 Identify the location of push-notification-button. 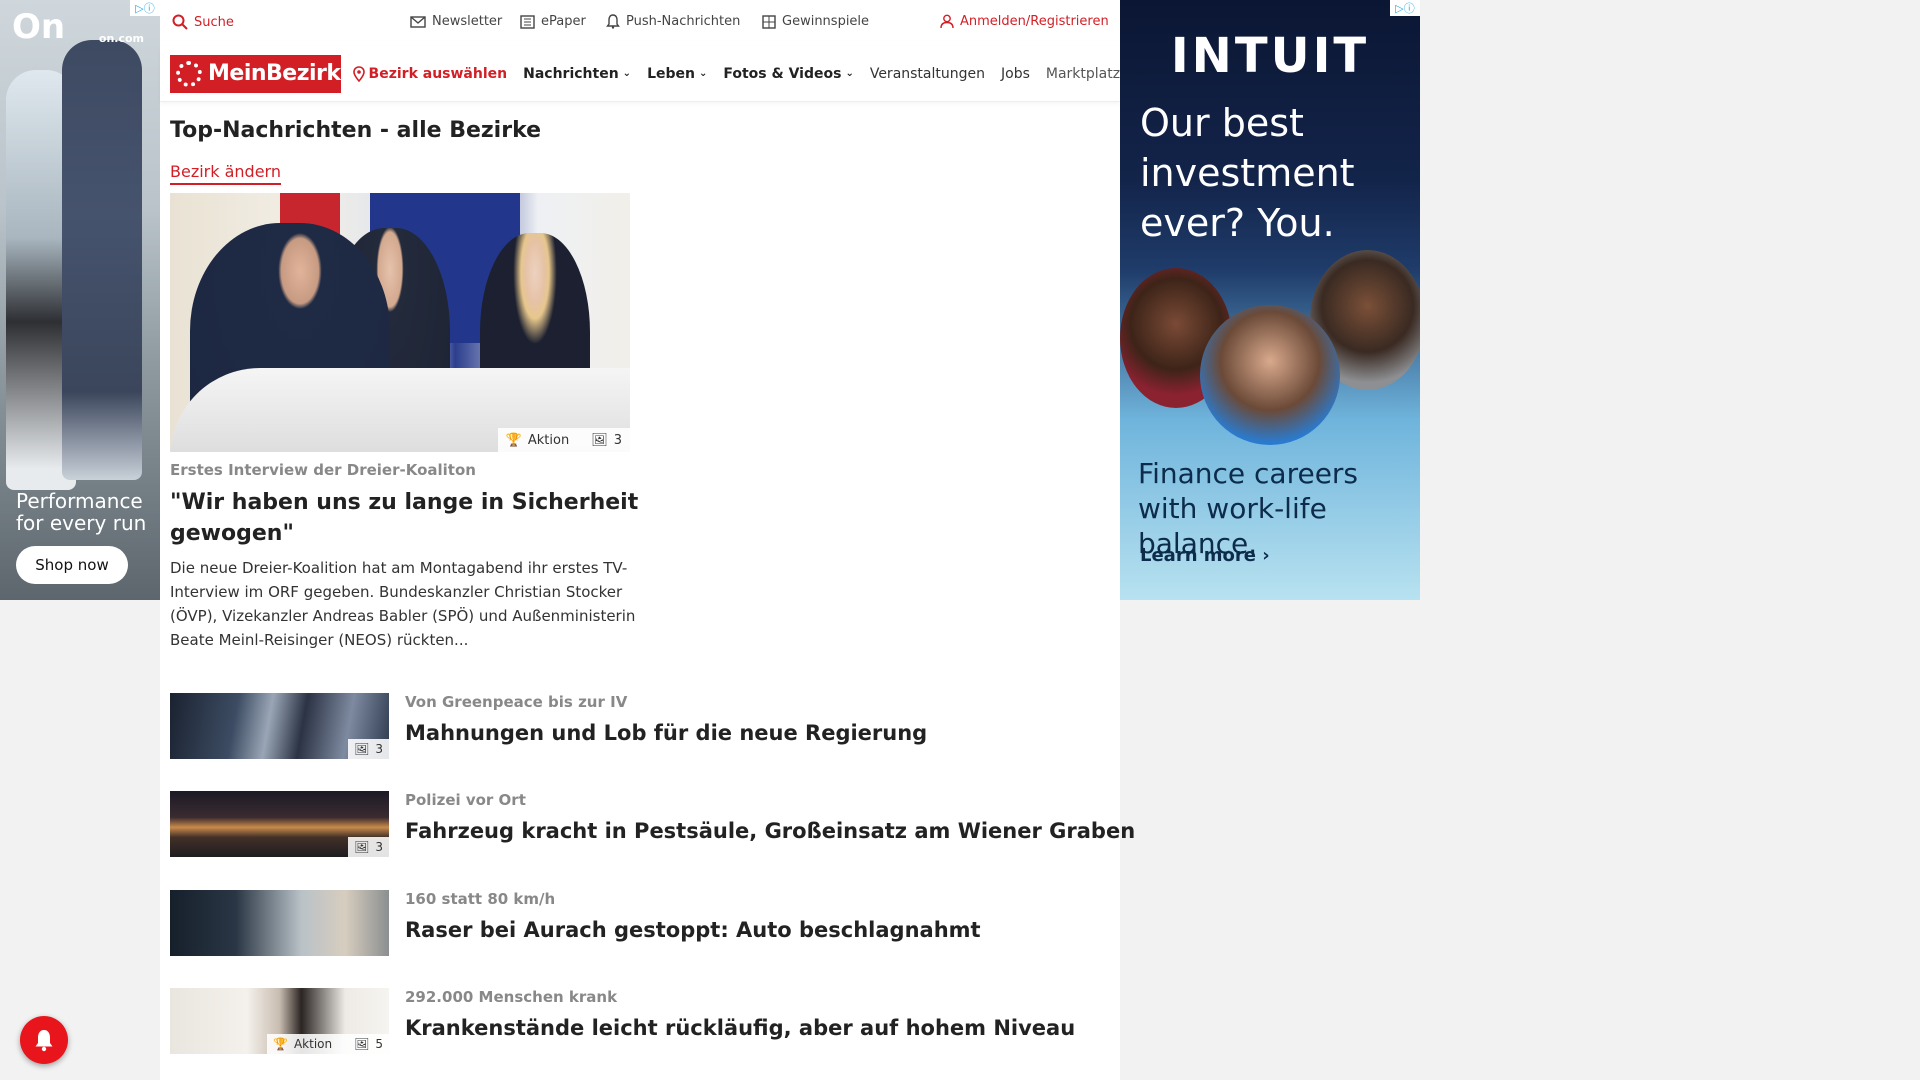
(44, 1040).